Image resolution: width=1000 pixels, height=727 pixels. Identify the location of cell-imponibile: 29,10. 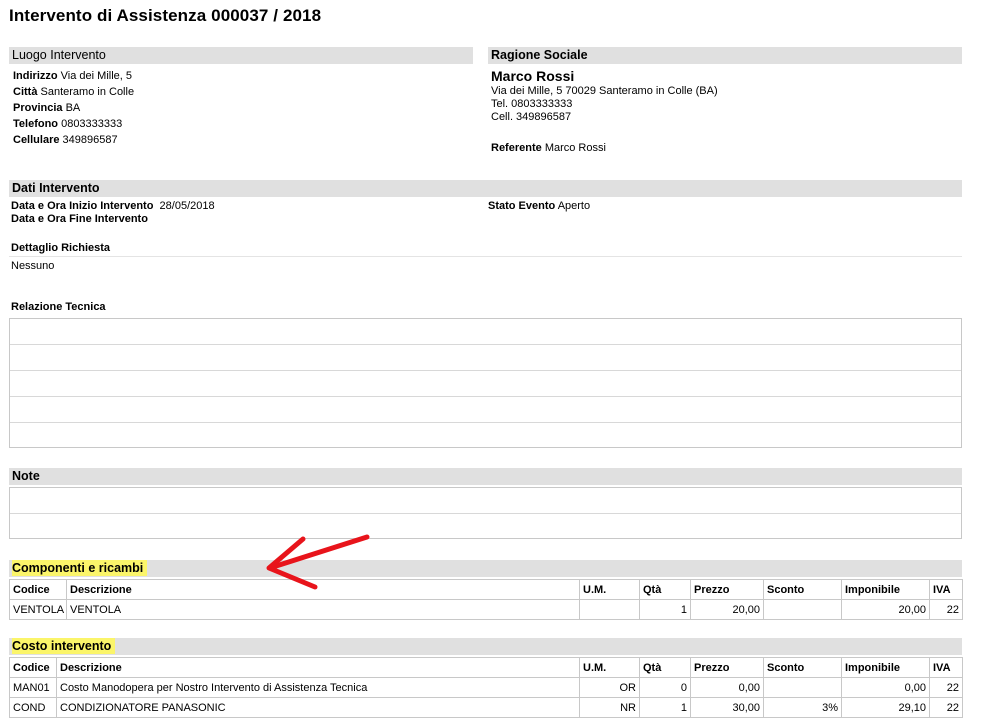
(885, 707).